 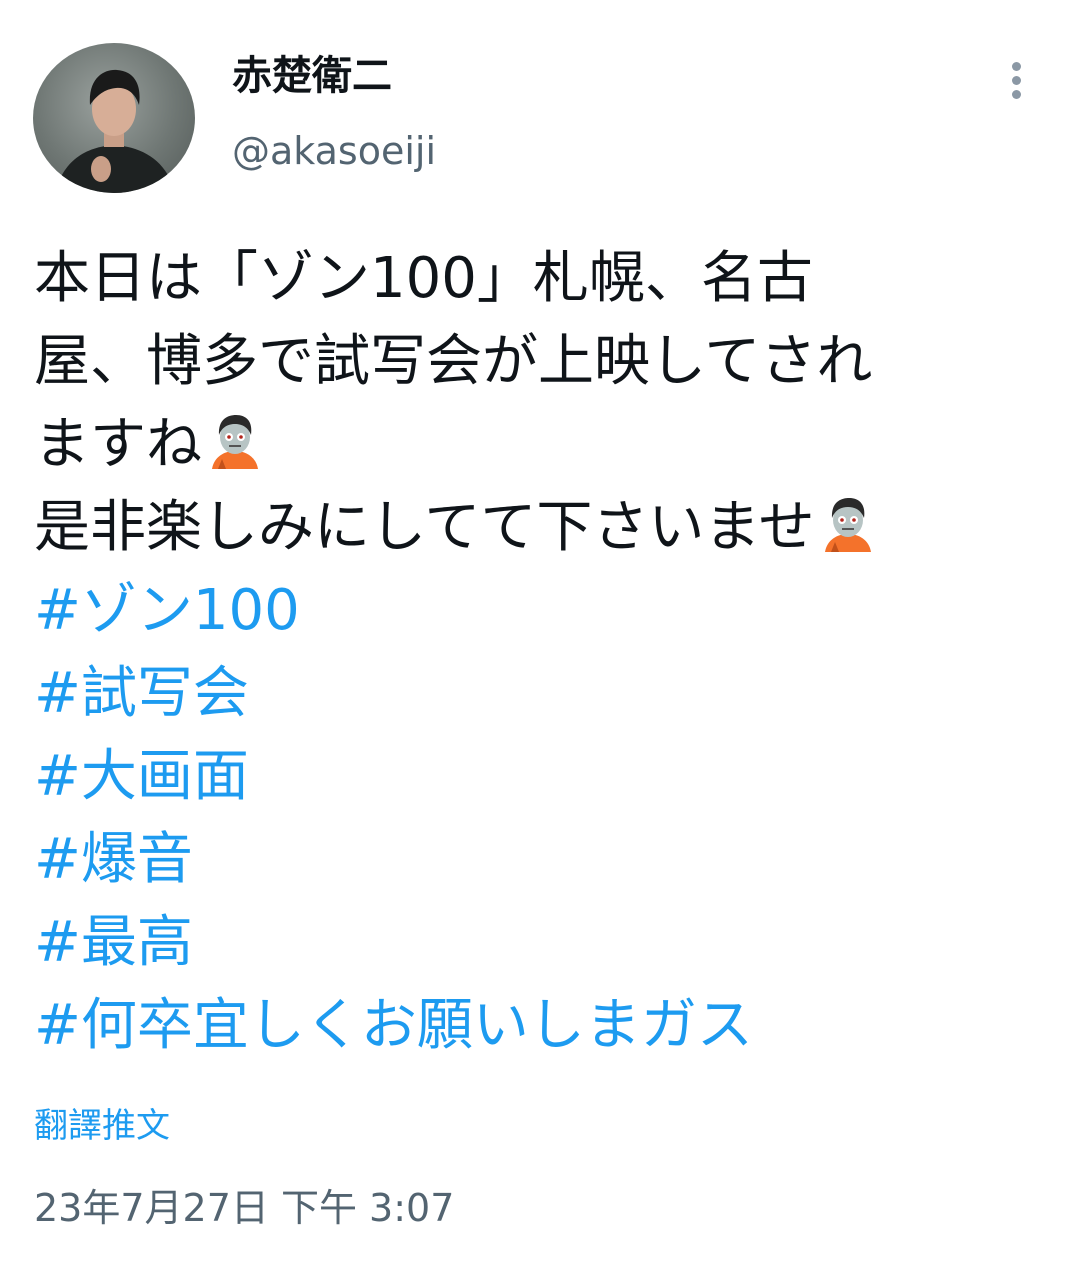 I want to click on tweet-line: 是非楽しみにしてて下さいませ, so click(x=539, y=527).